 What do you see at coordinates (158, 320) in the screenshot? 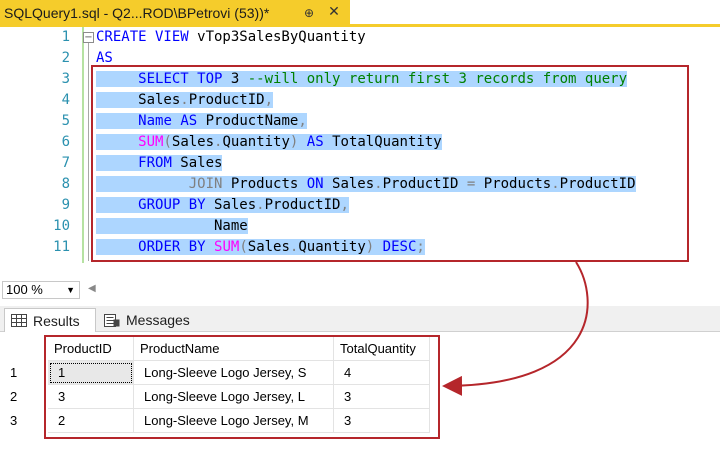
I see `tab-messages-label: Messages` at bounding box center [158, 320].